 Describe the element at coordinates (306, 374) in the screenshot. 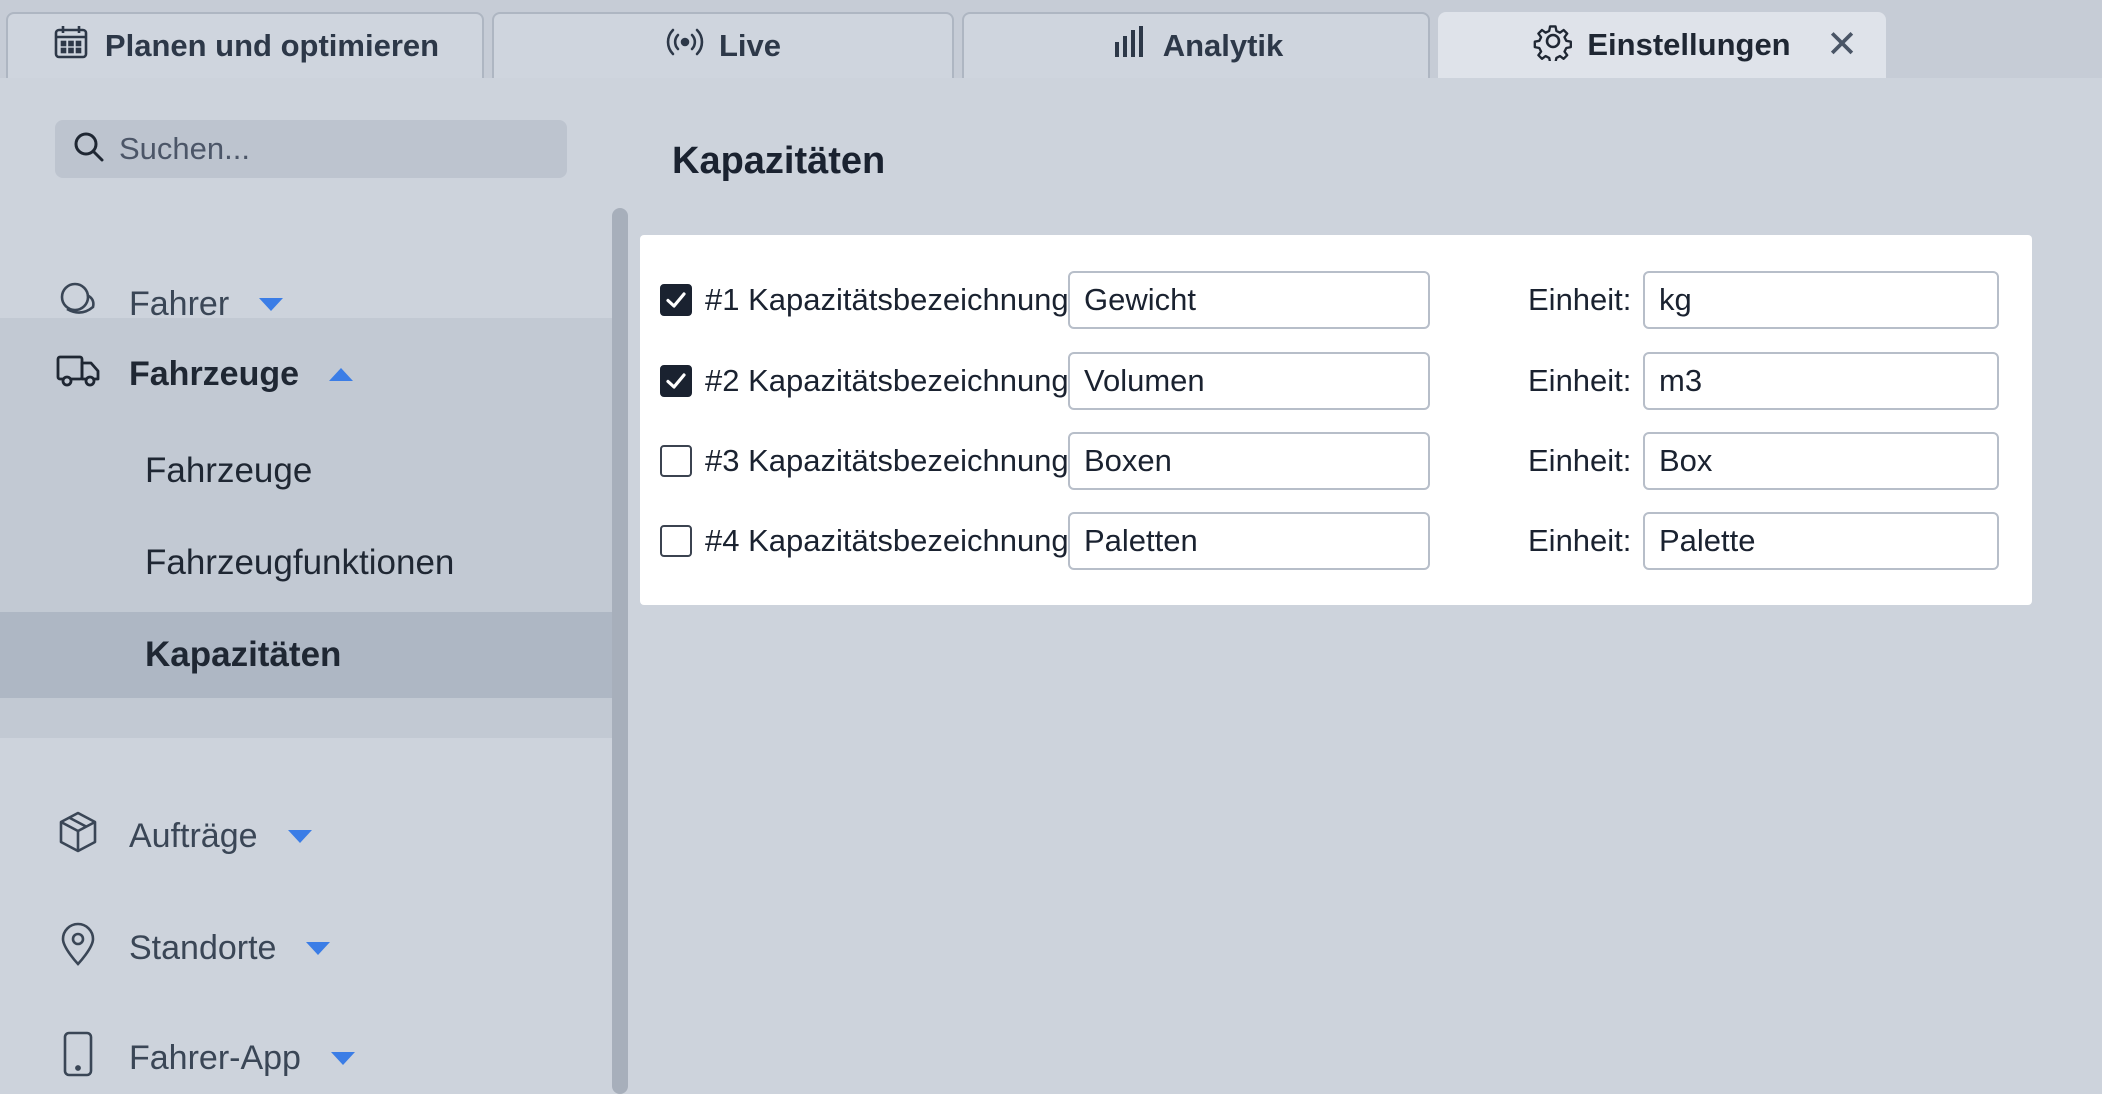

I see `sidebar-item-fahrzeuge: Fahrzeuge` at that location.